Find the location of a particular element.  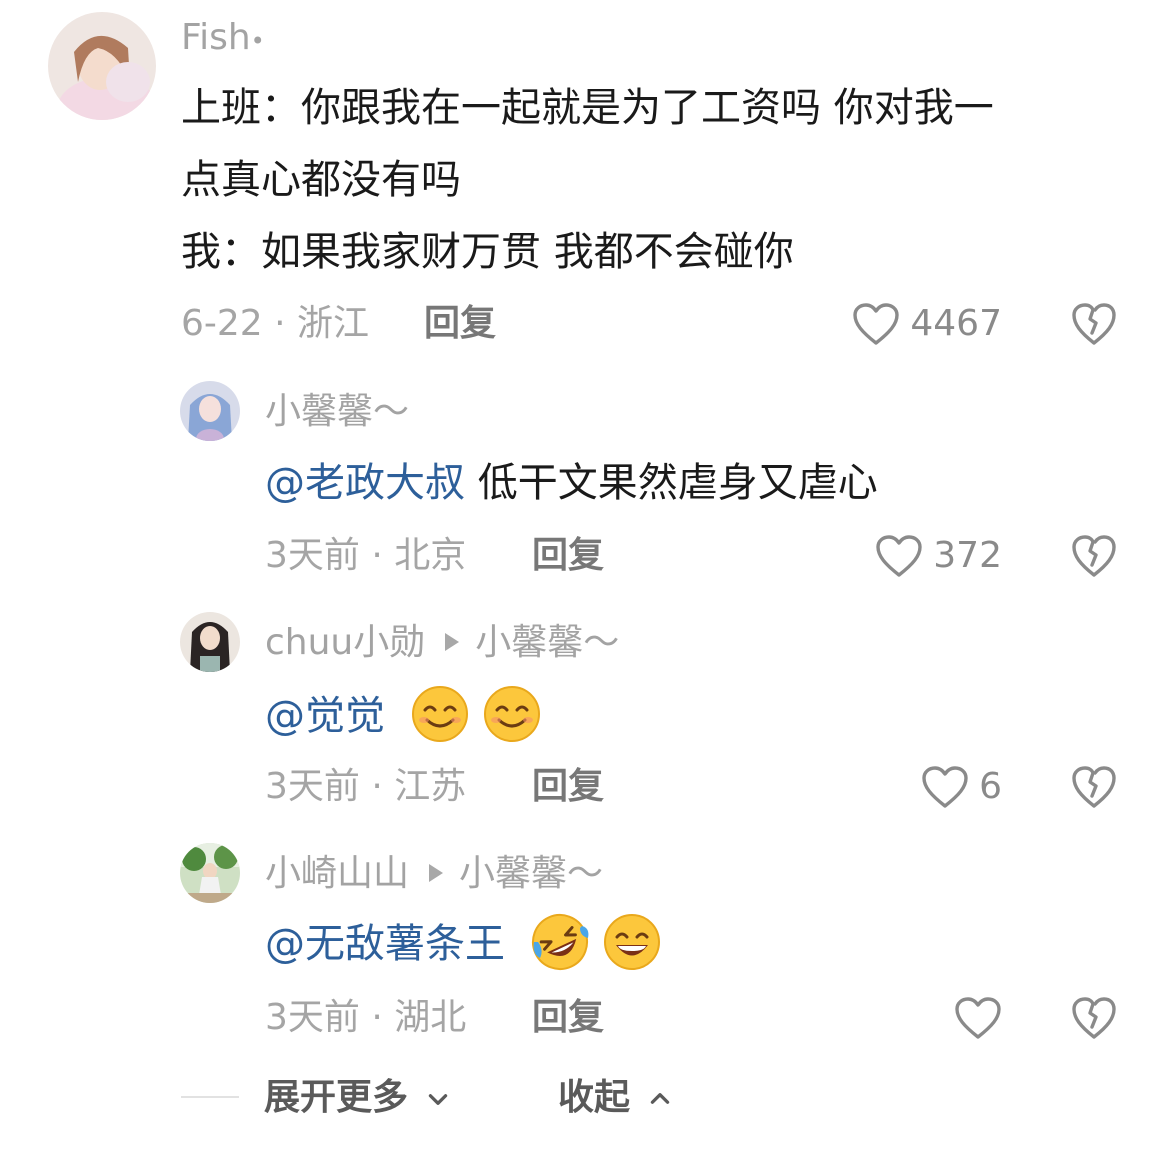

expand-more-label: 展开更多 is located at coordinates (336, 1097).